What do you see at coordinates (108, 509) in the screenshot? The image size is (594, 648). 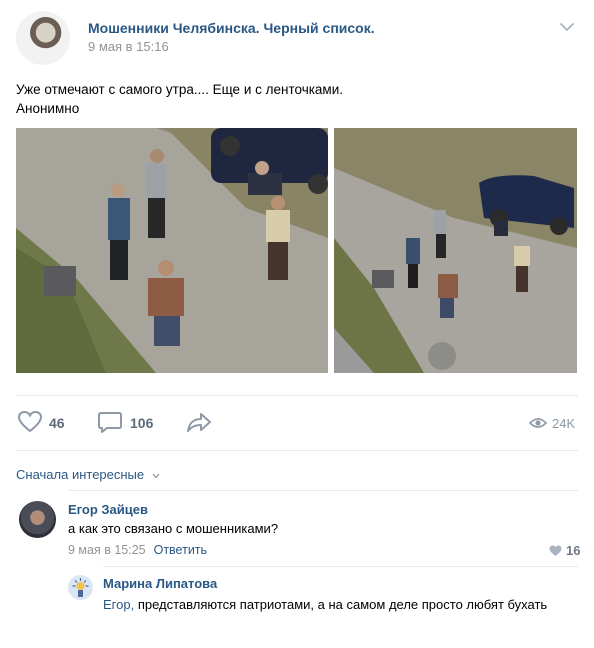 I see `comment-author: Егор Зайцев` at bounding box center [108, 509].